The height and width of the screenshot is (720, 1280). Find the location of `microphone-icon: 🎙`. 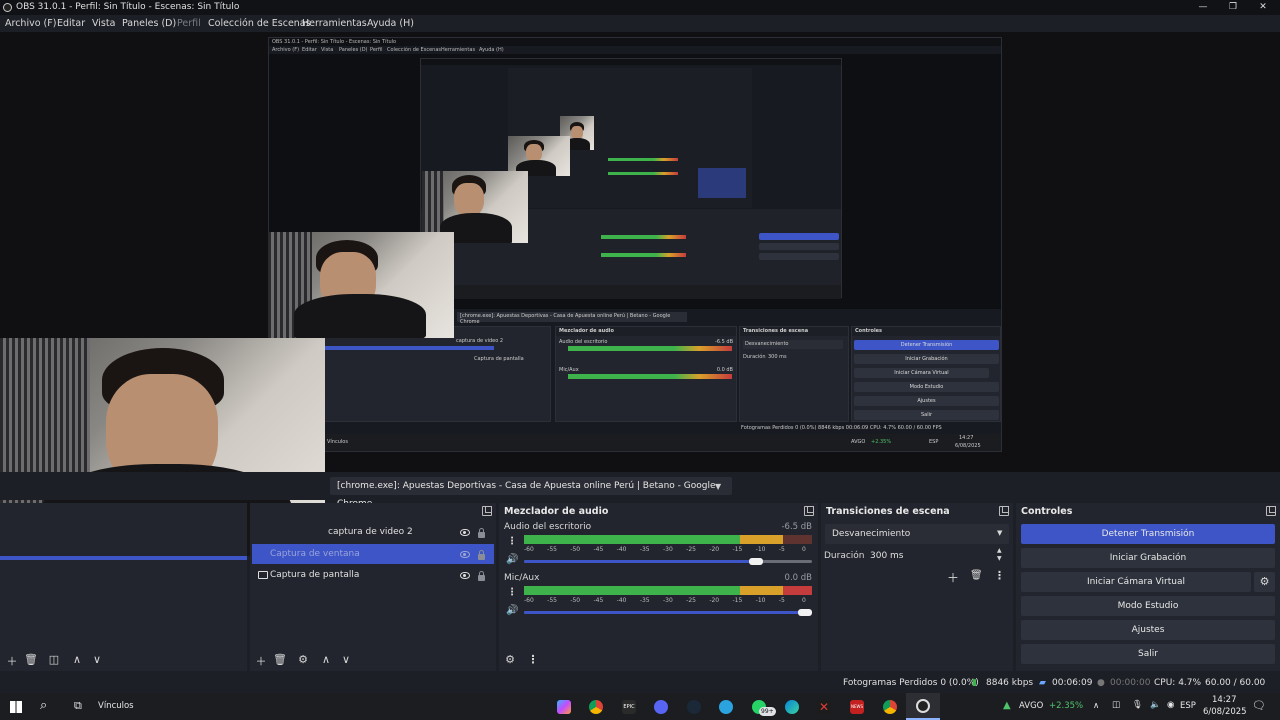

microphone-icon: 🎙 is located at coordinates (1137, 705).